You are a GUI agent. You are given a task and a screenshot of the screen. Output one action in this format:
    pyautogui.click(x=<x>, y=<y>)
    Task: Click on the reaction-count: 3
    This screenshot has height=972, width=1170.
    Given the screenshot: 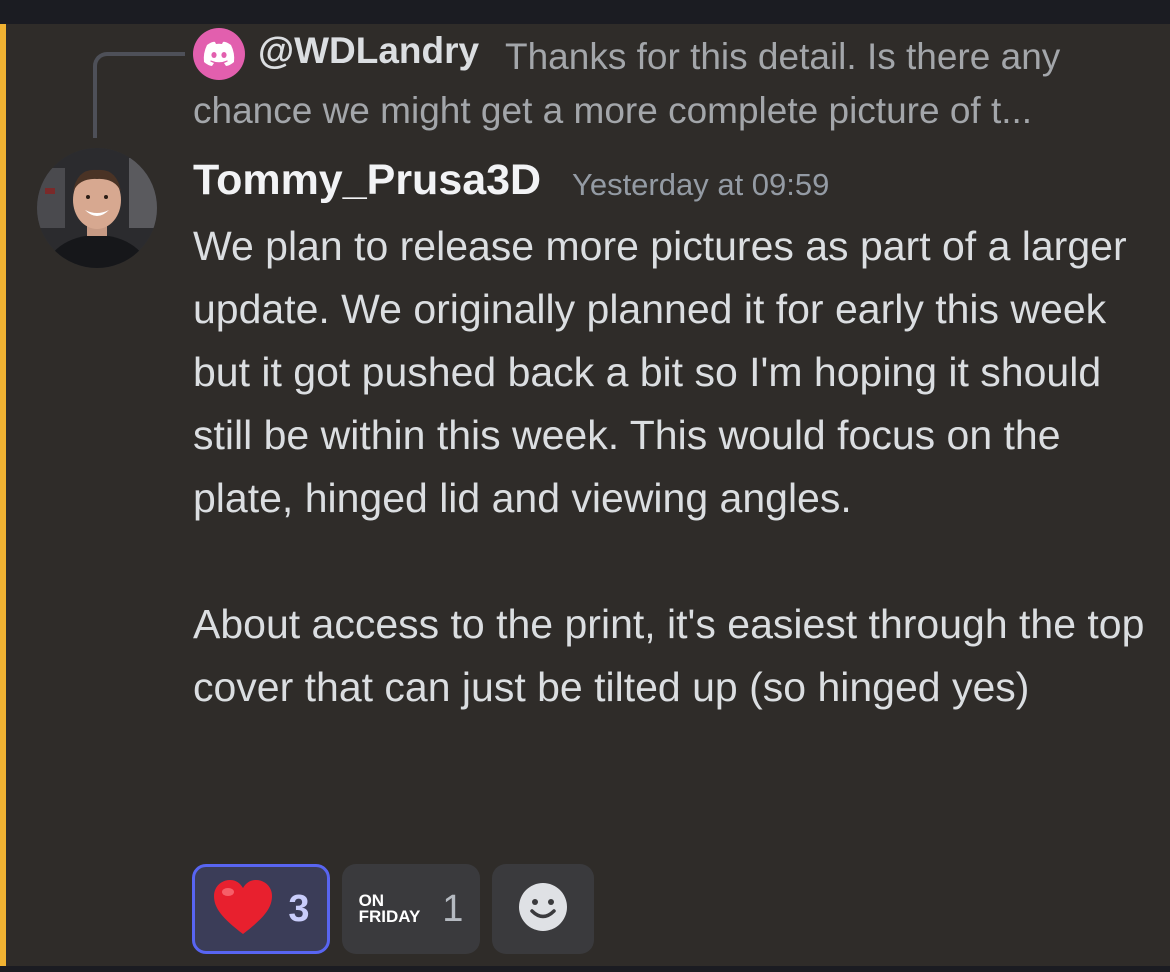 What is the action you would take?
    pyautogui.click(x=299, y=908)
    